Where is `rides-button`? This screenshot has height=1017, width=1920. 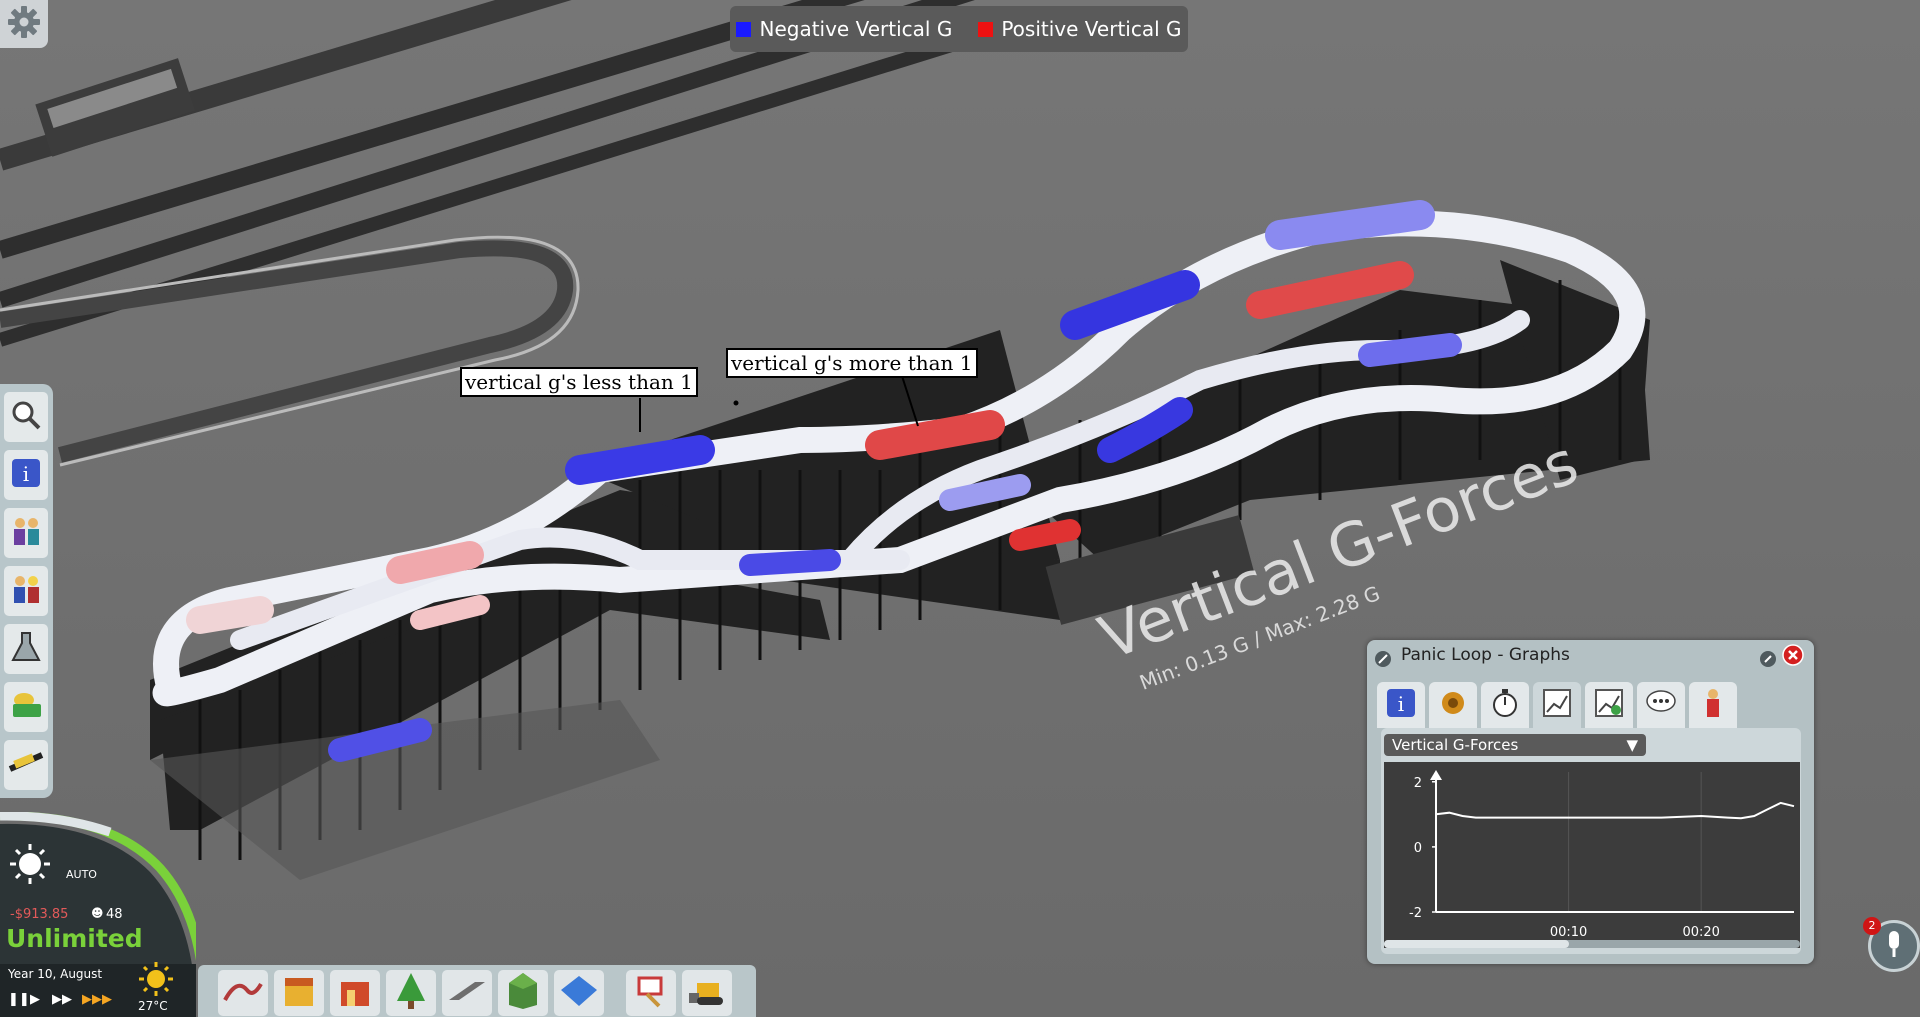 rides-button is located at coordinates (26, 765).